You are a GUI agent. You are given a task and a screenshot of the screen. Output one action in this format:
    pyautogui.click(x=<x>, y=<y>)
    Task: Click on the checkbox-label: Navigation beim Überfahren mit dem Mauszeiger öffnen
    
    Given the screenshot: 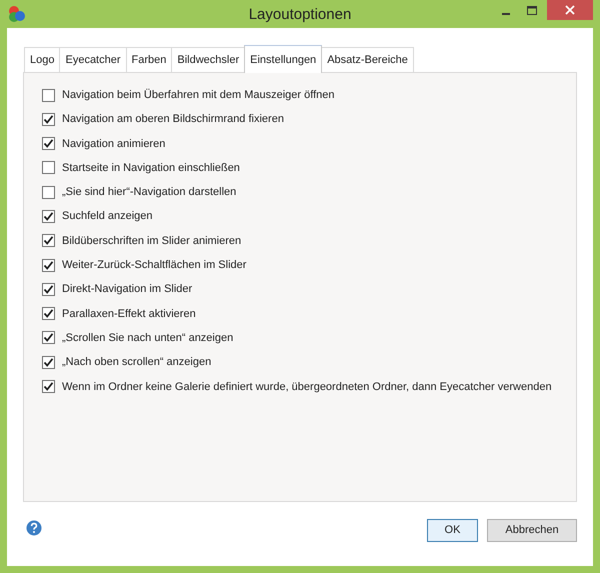 What is the action you would take?
    pyautogui.click(x=198, y=95)
    